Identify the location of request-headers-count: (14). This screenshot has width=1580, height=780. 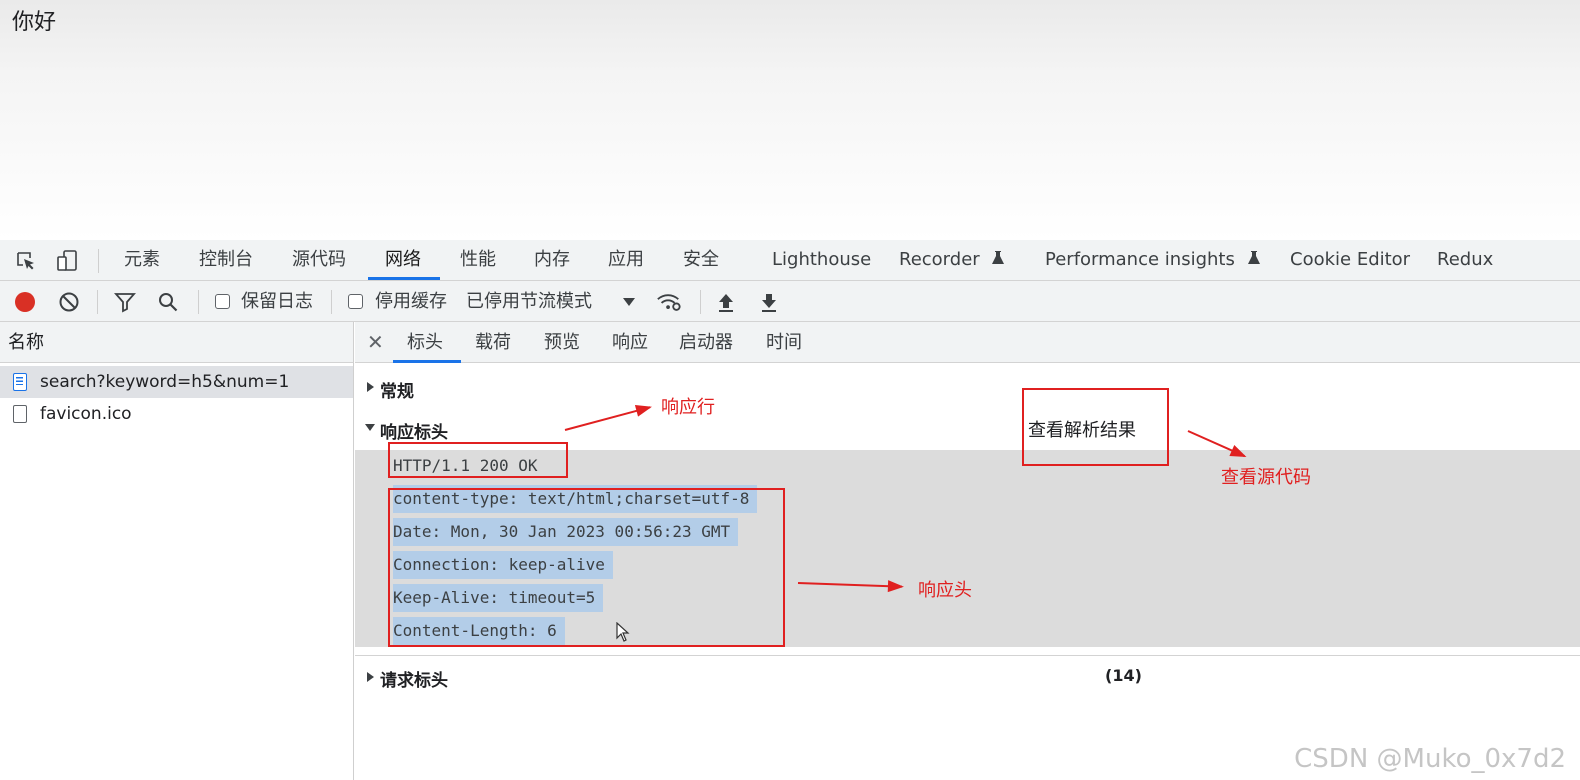
(1123, 675).